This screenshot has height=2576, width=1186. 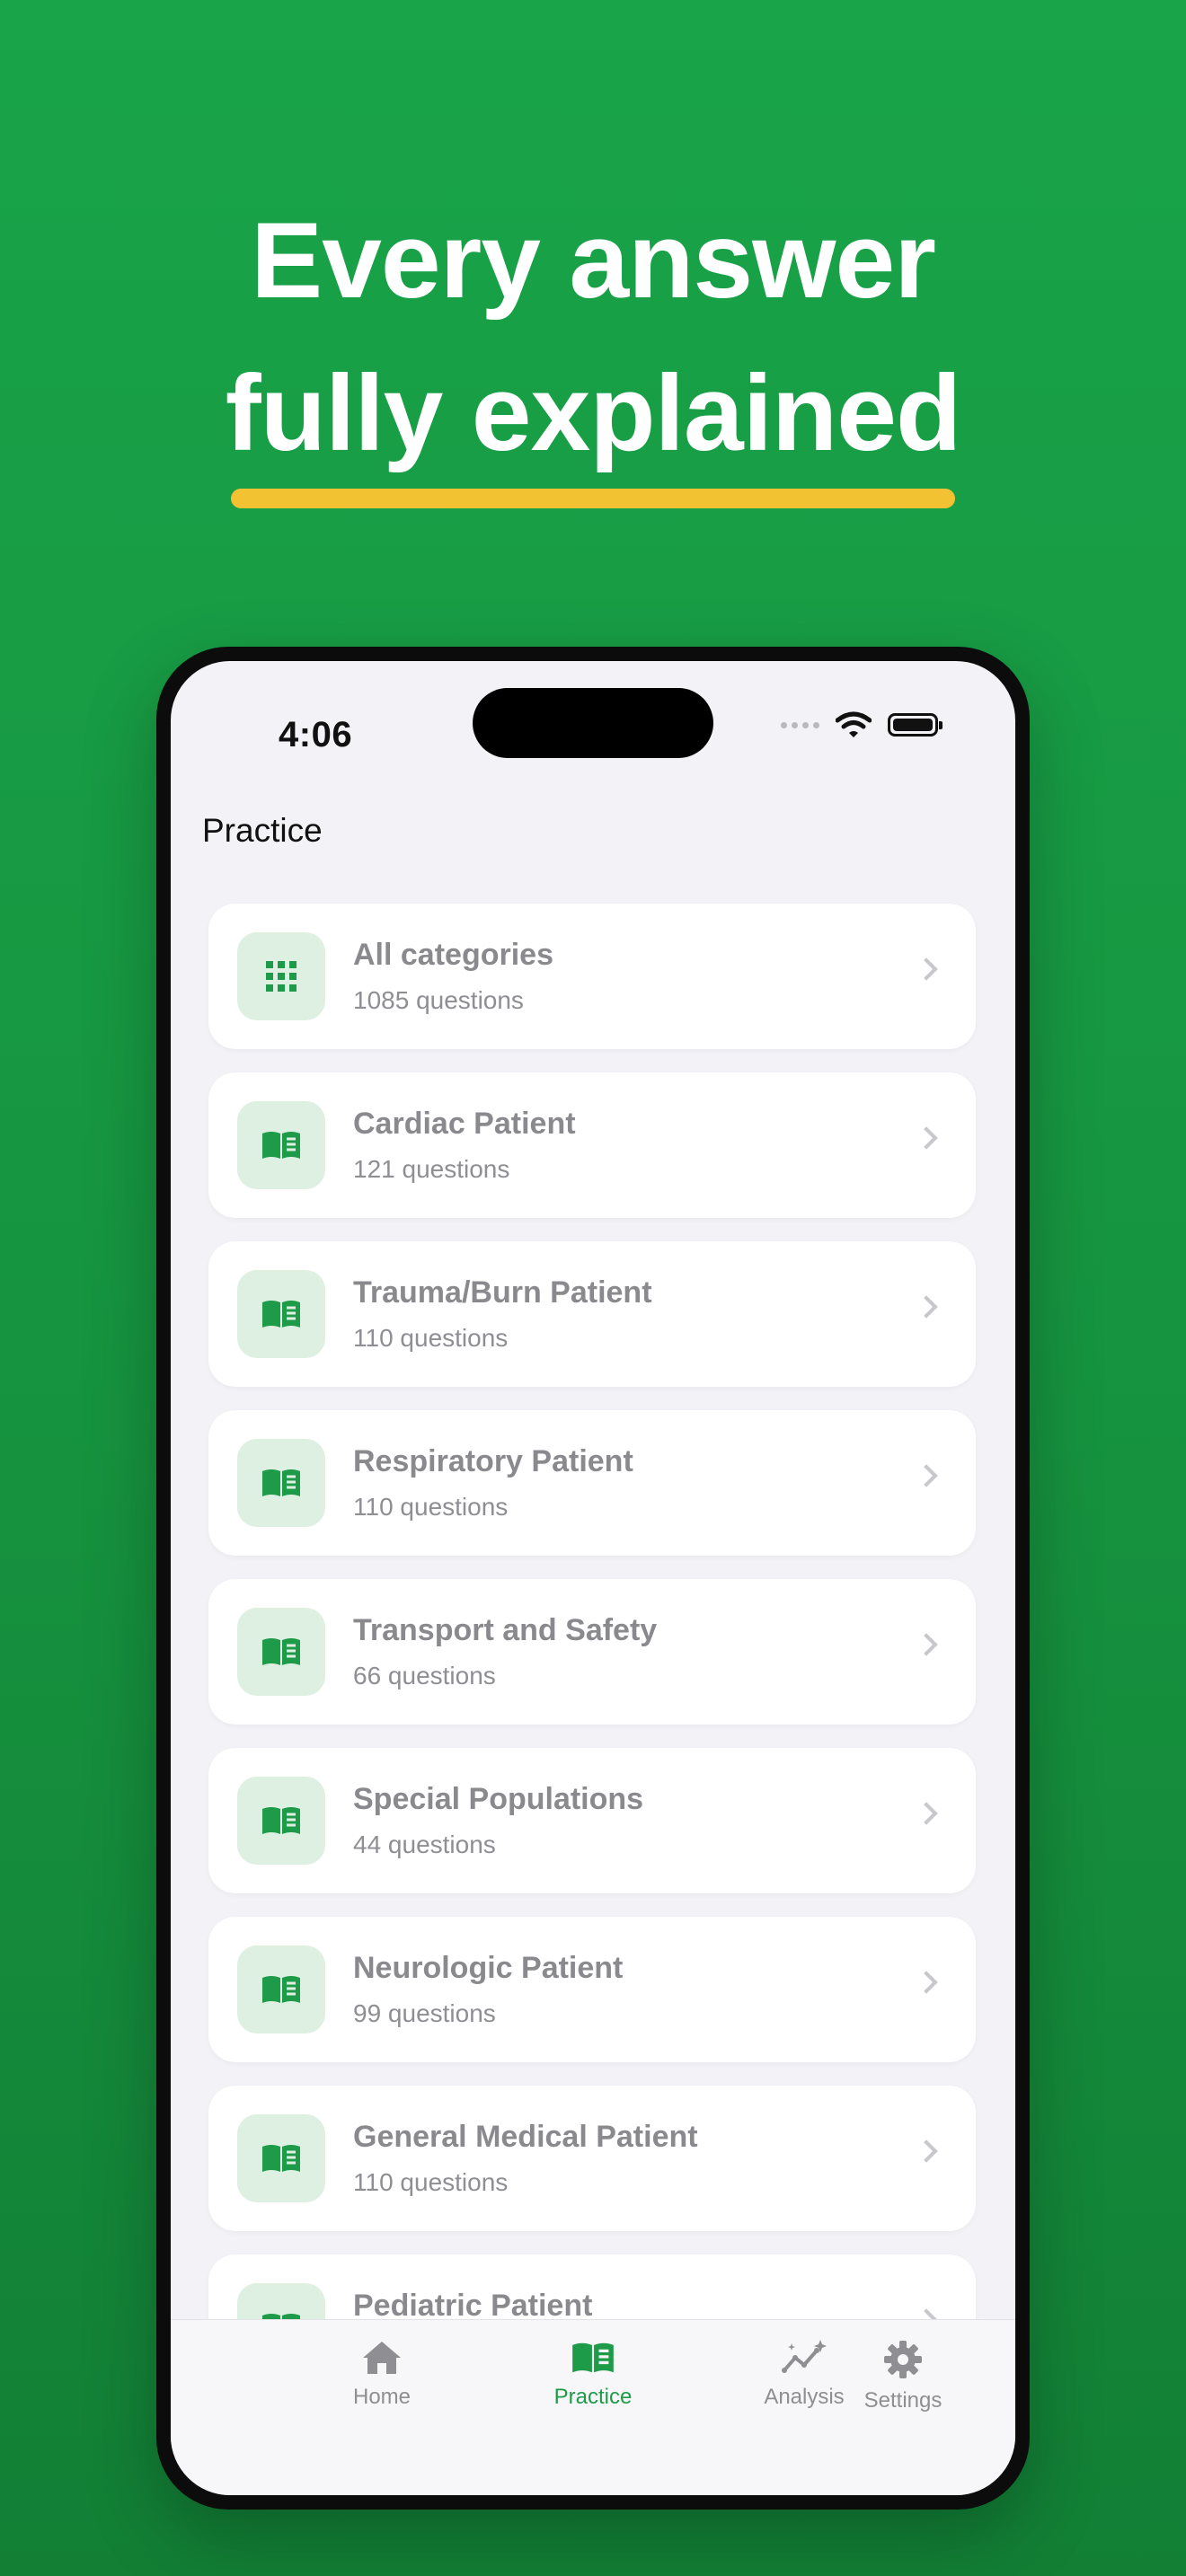 What do you see at coordinates (903, 2359) in the screenshot?
I see `gear-icon` at bounding box center [903, 2359].